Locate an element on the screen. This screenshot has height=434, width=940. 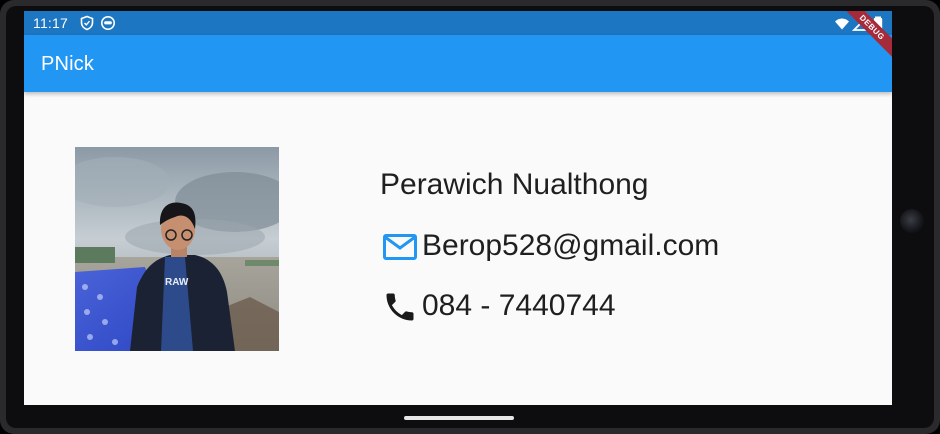
status-time: 11:17 is located at coordinates (50, 23).